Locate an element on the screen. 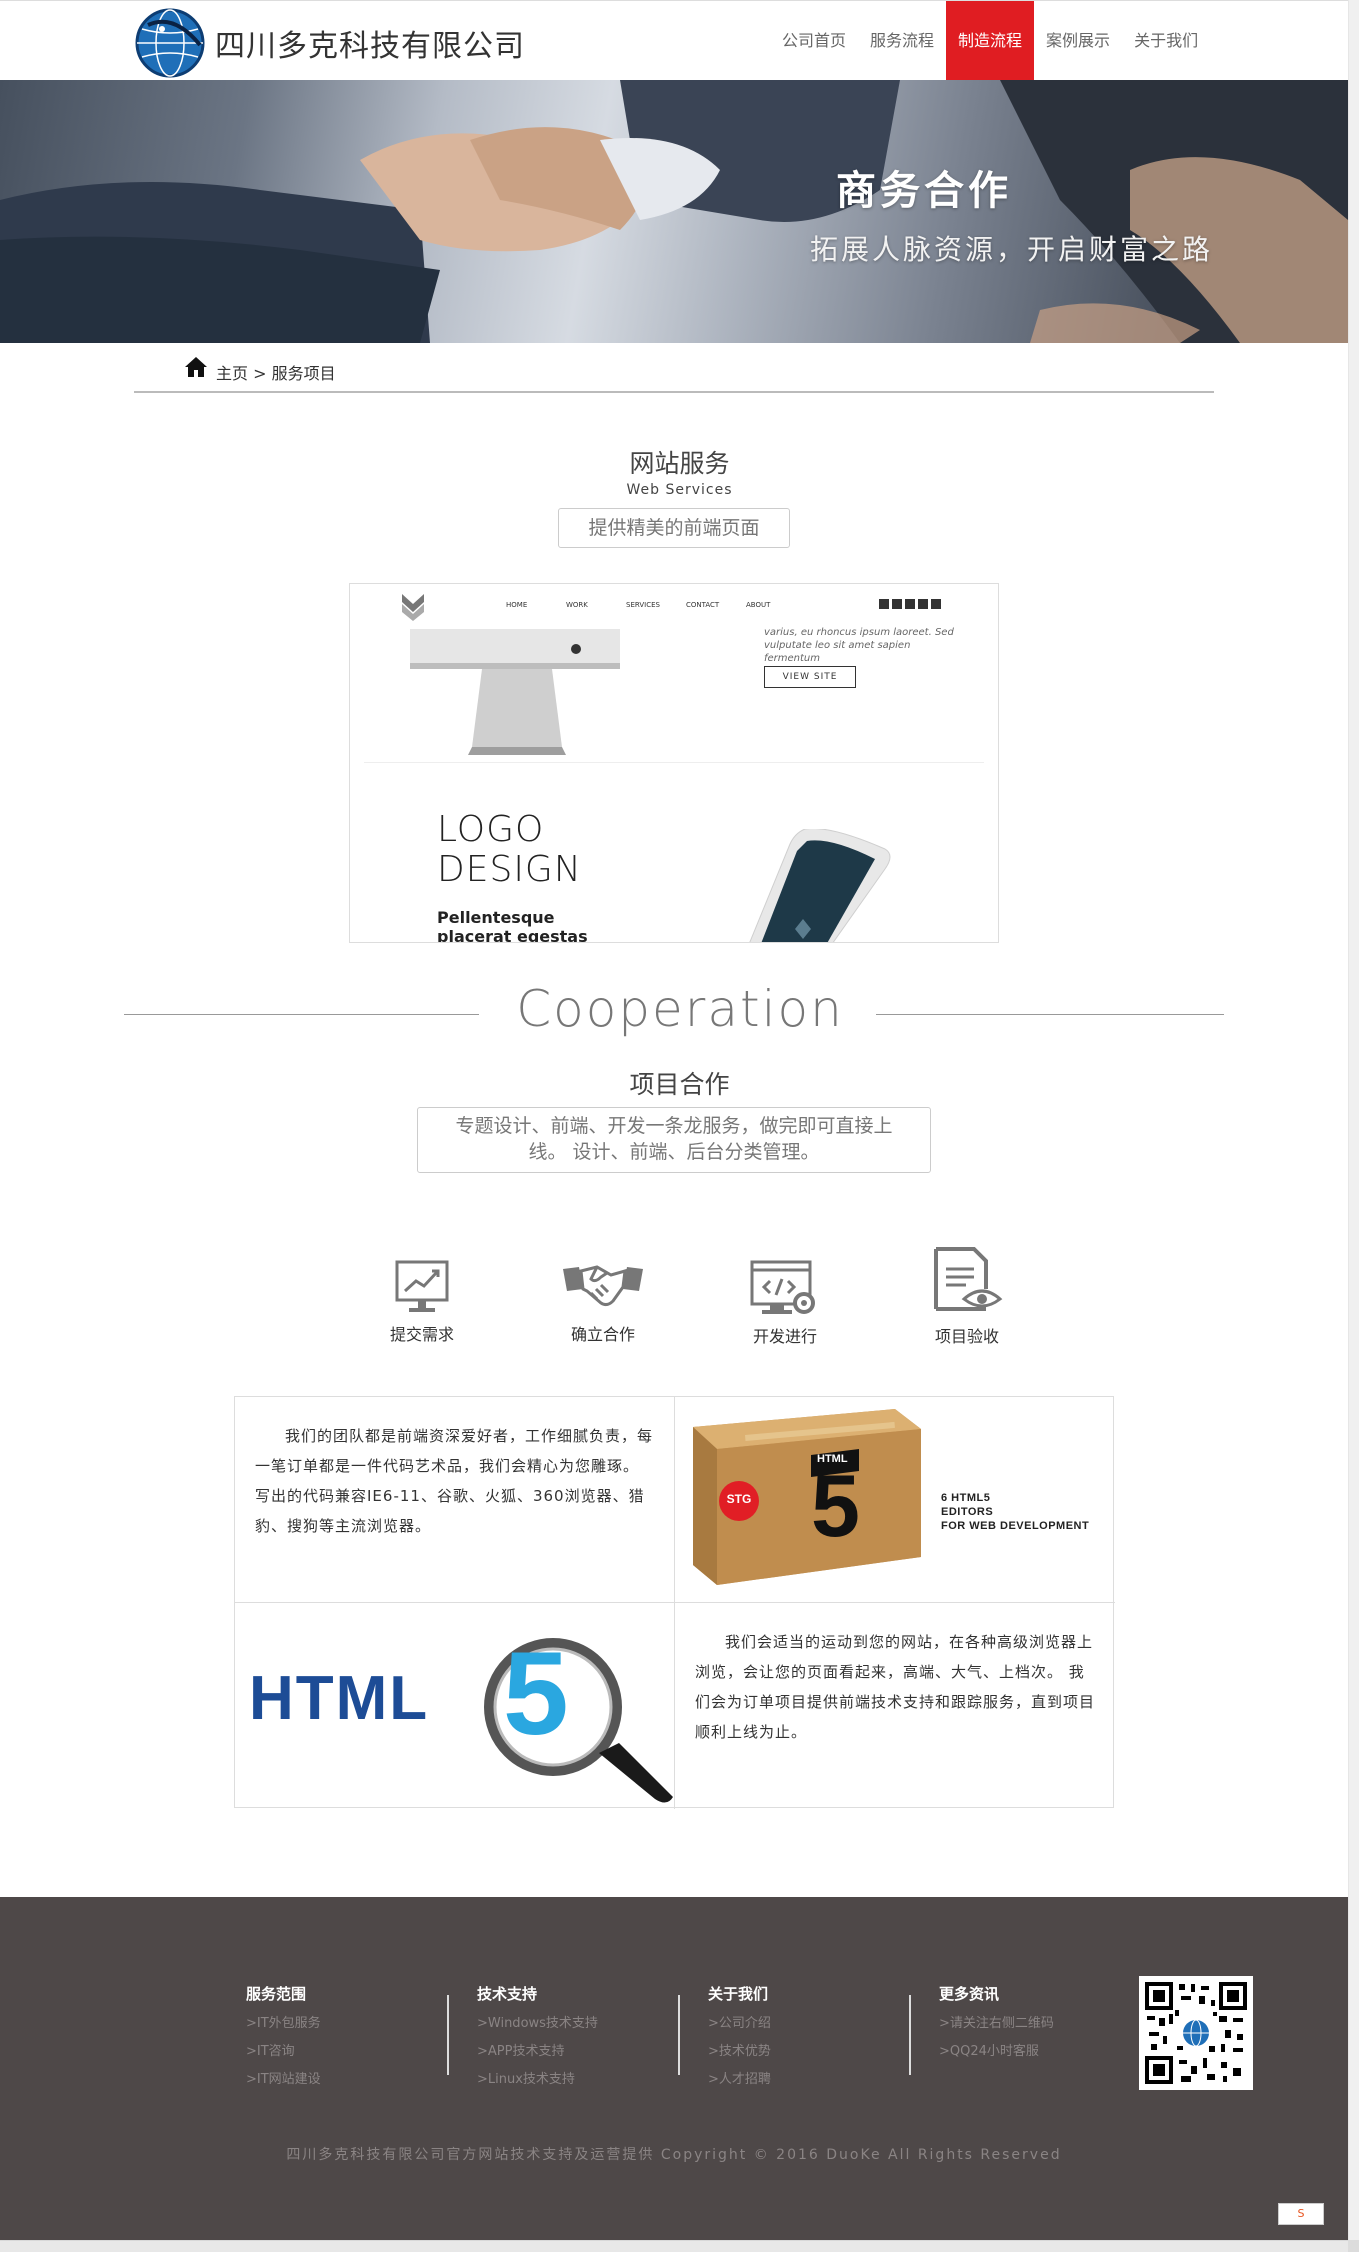 The image size is (1359, 2252). cooperation-tagline: 专题设计、前端、开发一条龙服务，做完即可直接上线。 设计、前端、后台分类管理。 is located at coordinates (674, 1140).